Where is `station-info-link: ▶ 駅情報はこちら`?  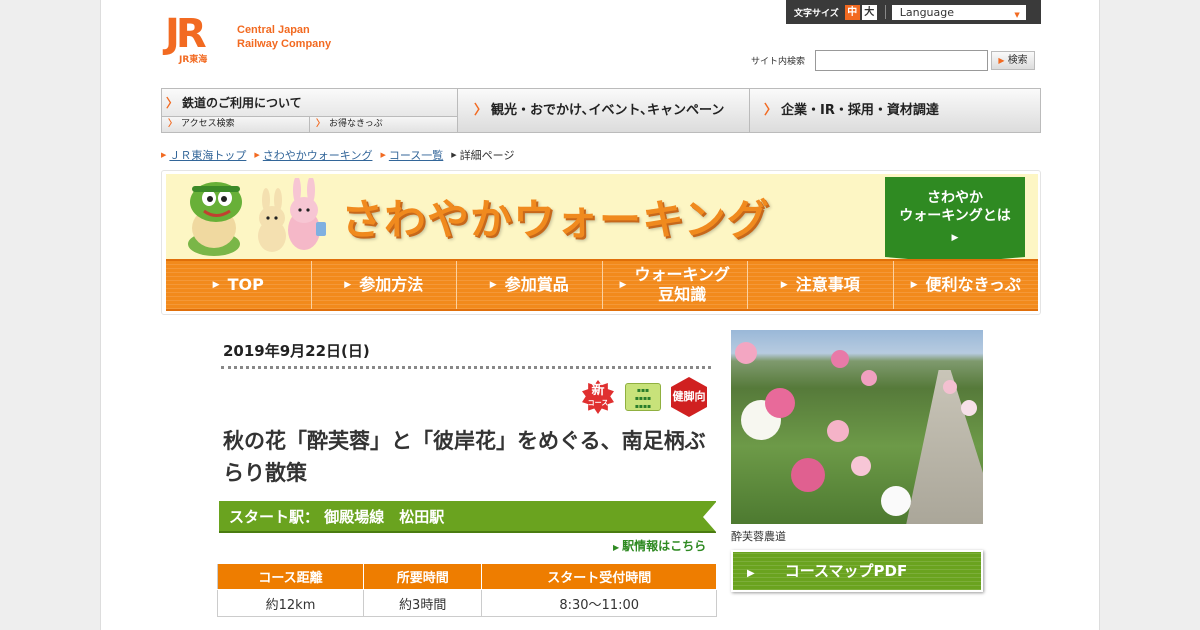
station-info-link: ▶ 駅情報はこちら is located at coordinates (659, 545).